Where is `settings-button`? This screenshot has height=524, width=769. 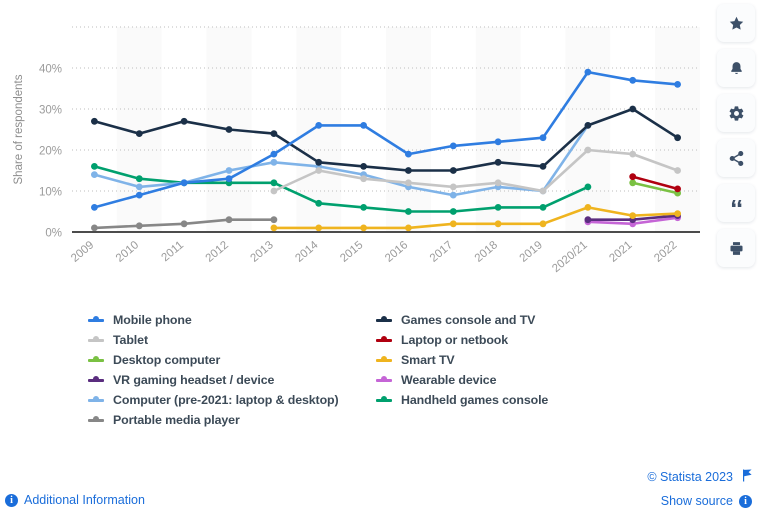 settings-button is located at coordinates (736, 113).